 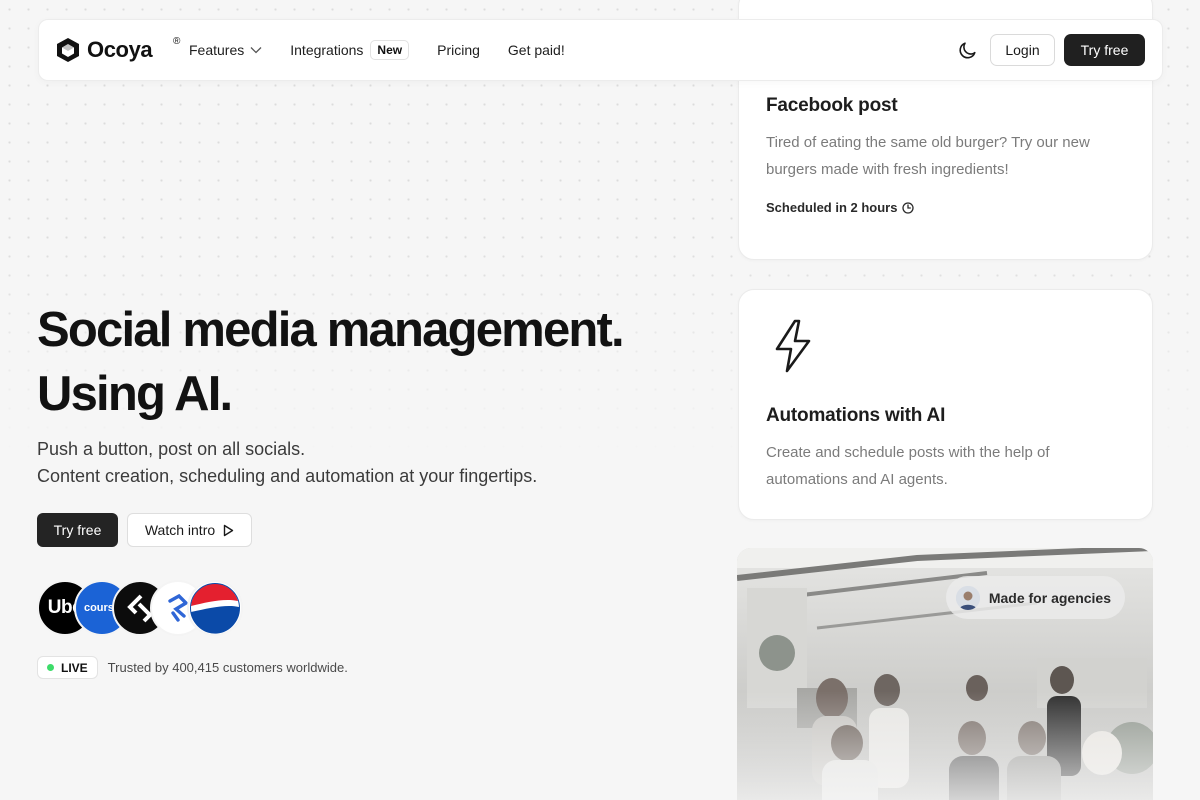 What do you see at coordinates (50, 667) in the screenshot?
I see `live-dot-icon` at bounding box center [50, 667].